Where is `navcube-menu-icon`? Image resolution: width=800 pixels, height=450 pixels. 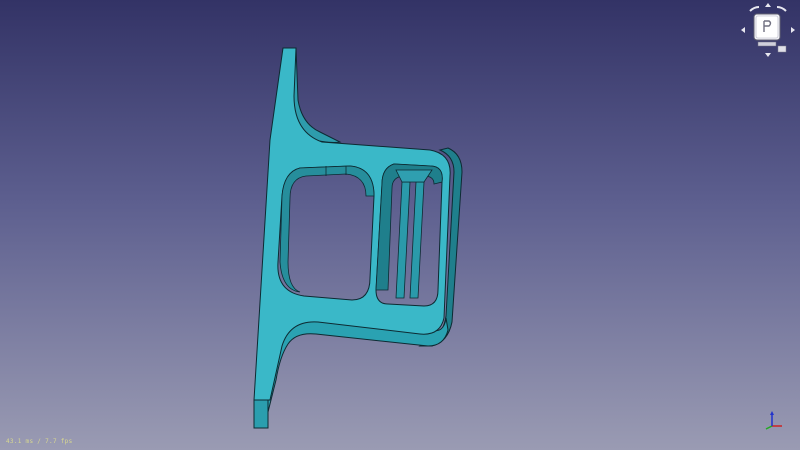
navcube-menu-icon is located at coordinates (782, 49).